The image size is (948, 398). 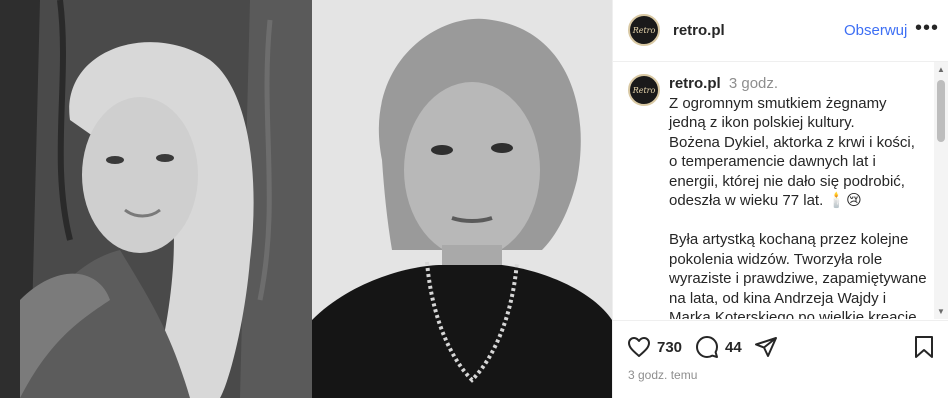 I want to click on save-button, so click(x=924, y=347).